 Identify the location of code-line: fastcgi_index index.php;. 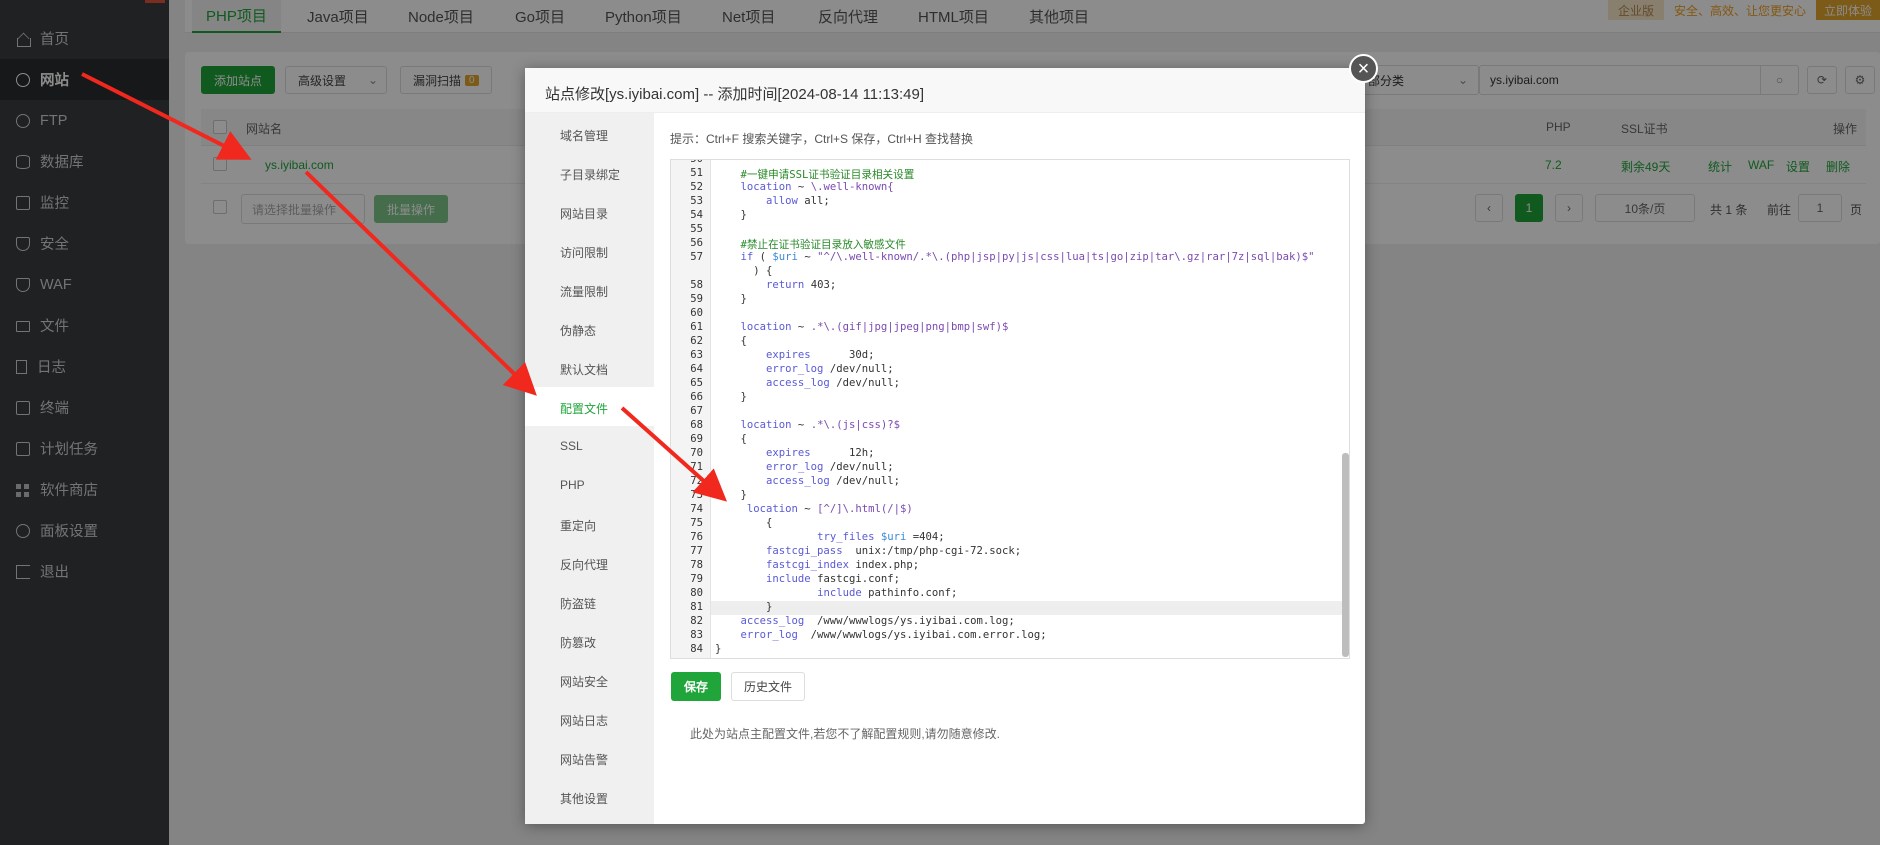
(843, 565).